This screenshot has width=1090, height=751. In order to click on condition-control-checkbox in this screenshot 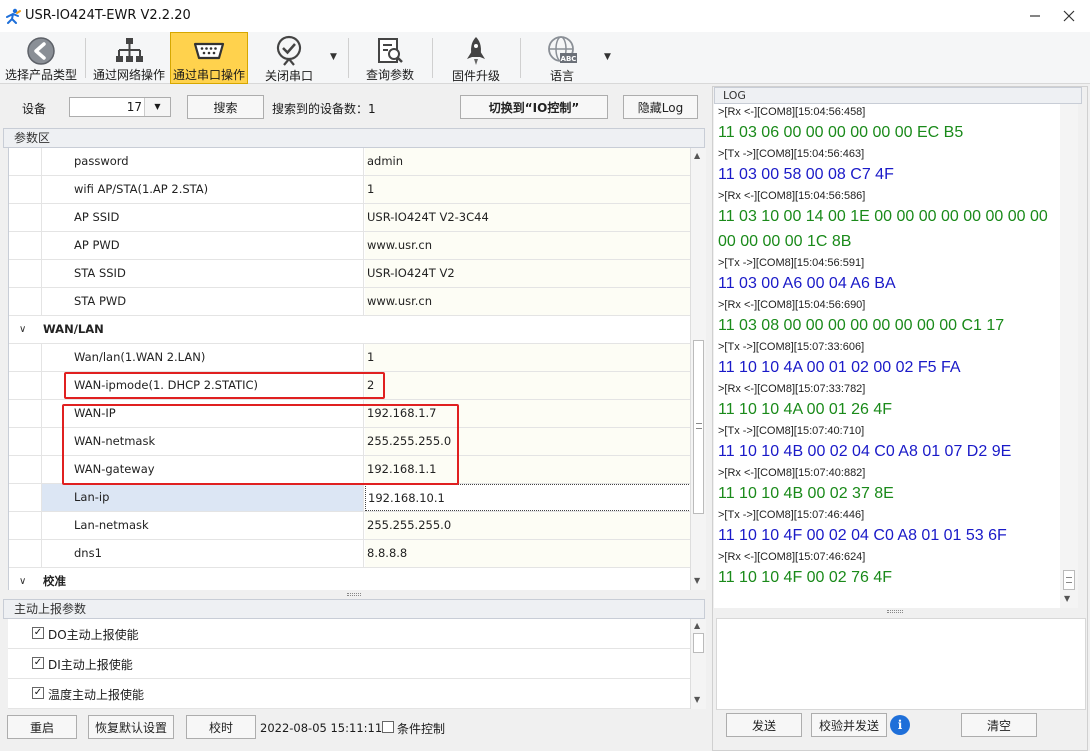, I will do `click(388, 727)`.